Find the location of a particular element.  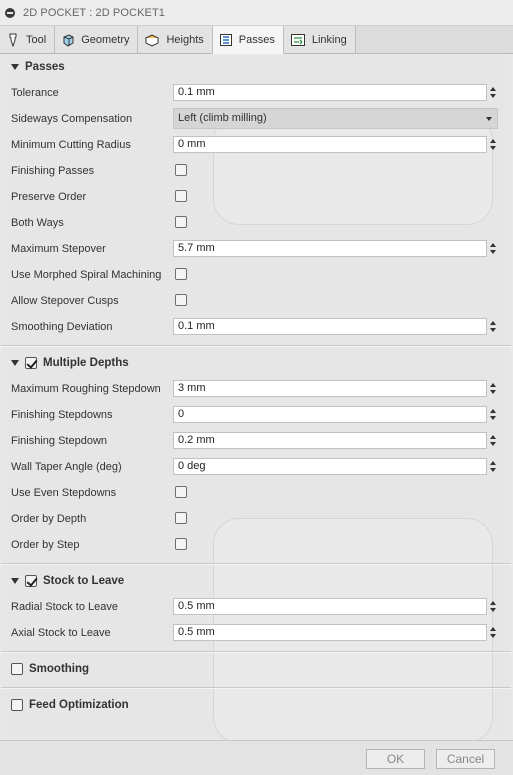

wall-taper-angle-input: 0 deg is located at coordinates (330, 466).